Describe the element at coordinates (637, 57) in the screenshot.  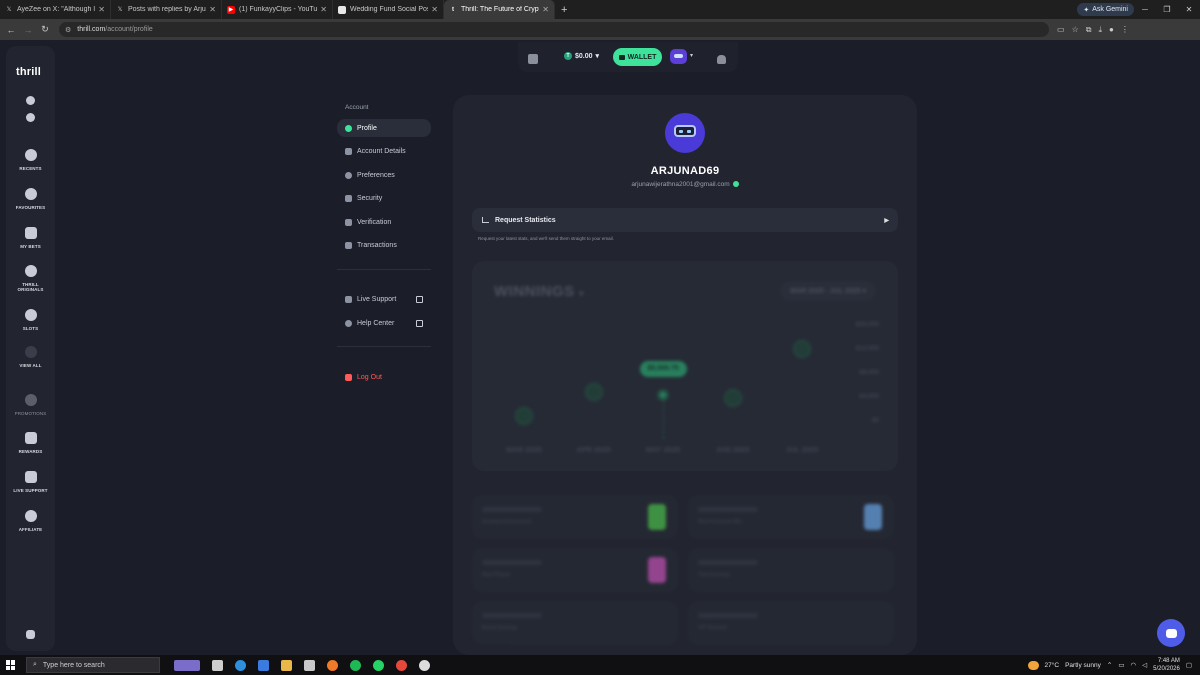
I see `wallet-button: WALLET` at that location.